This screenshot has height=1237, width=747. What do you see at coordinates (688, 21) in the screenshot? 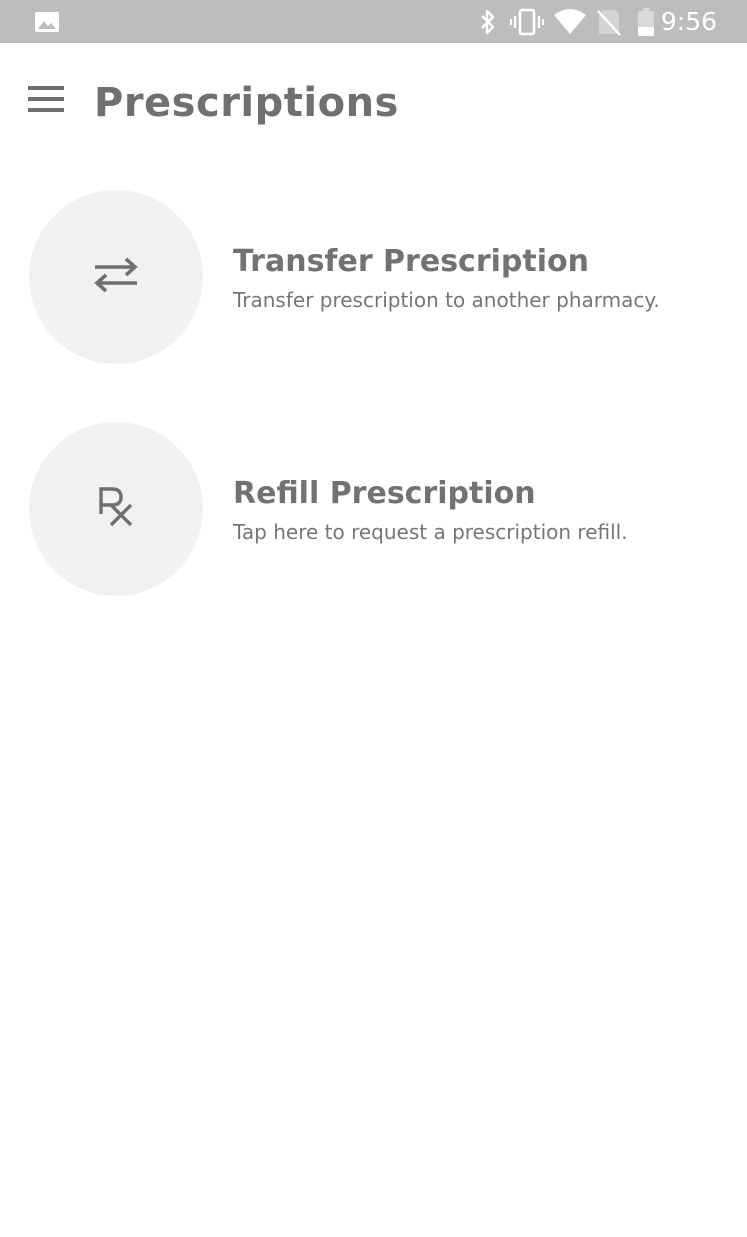
I see `status-time: 9:56` at bounding box center [688, 21].